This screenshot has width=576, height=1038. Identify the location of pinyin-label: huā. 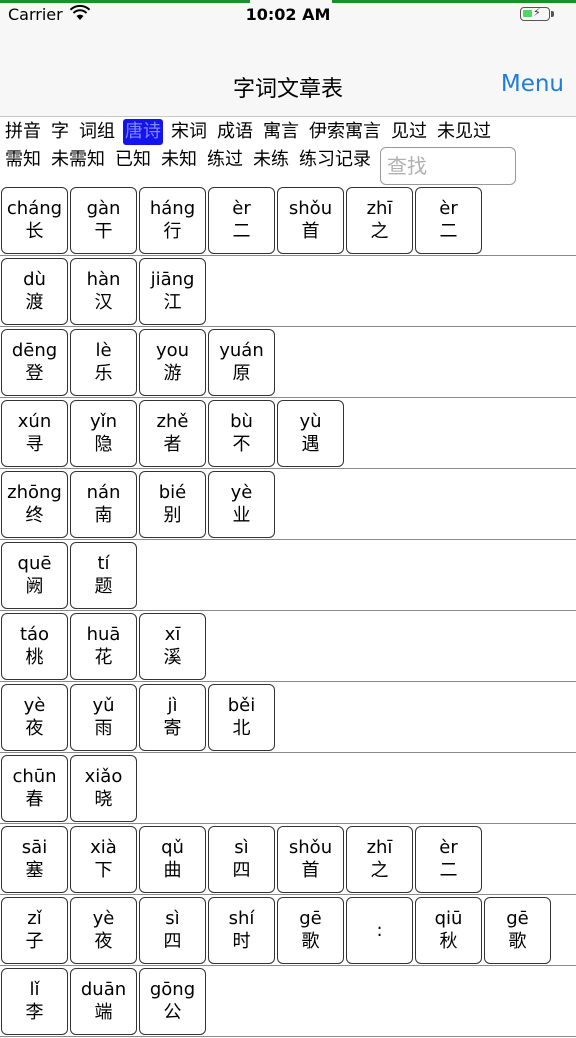
(103, 634).